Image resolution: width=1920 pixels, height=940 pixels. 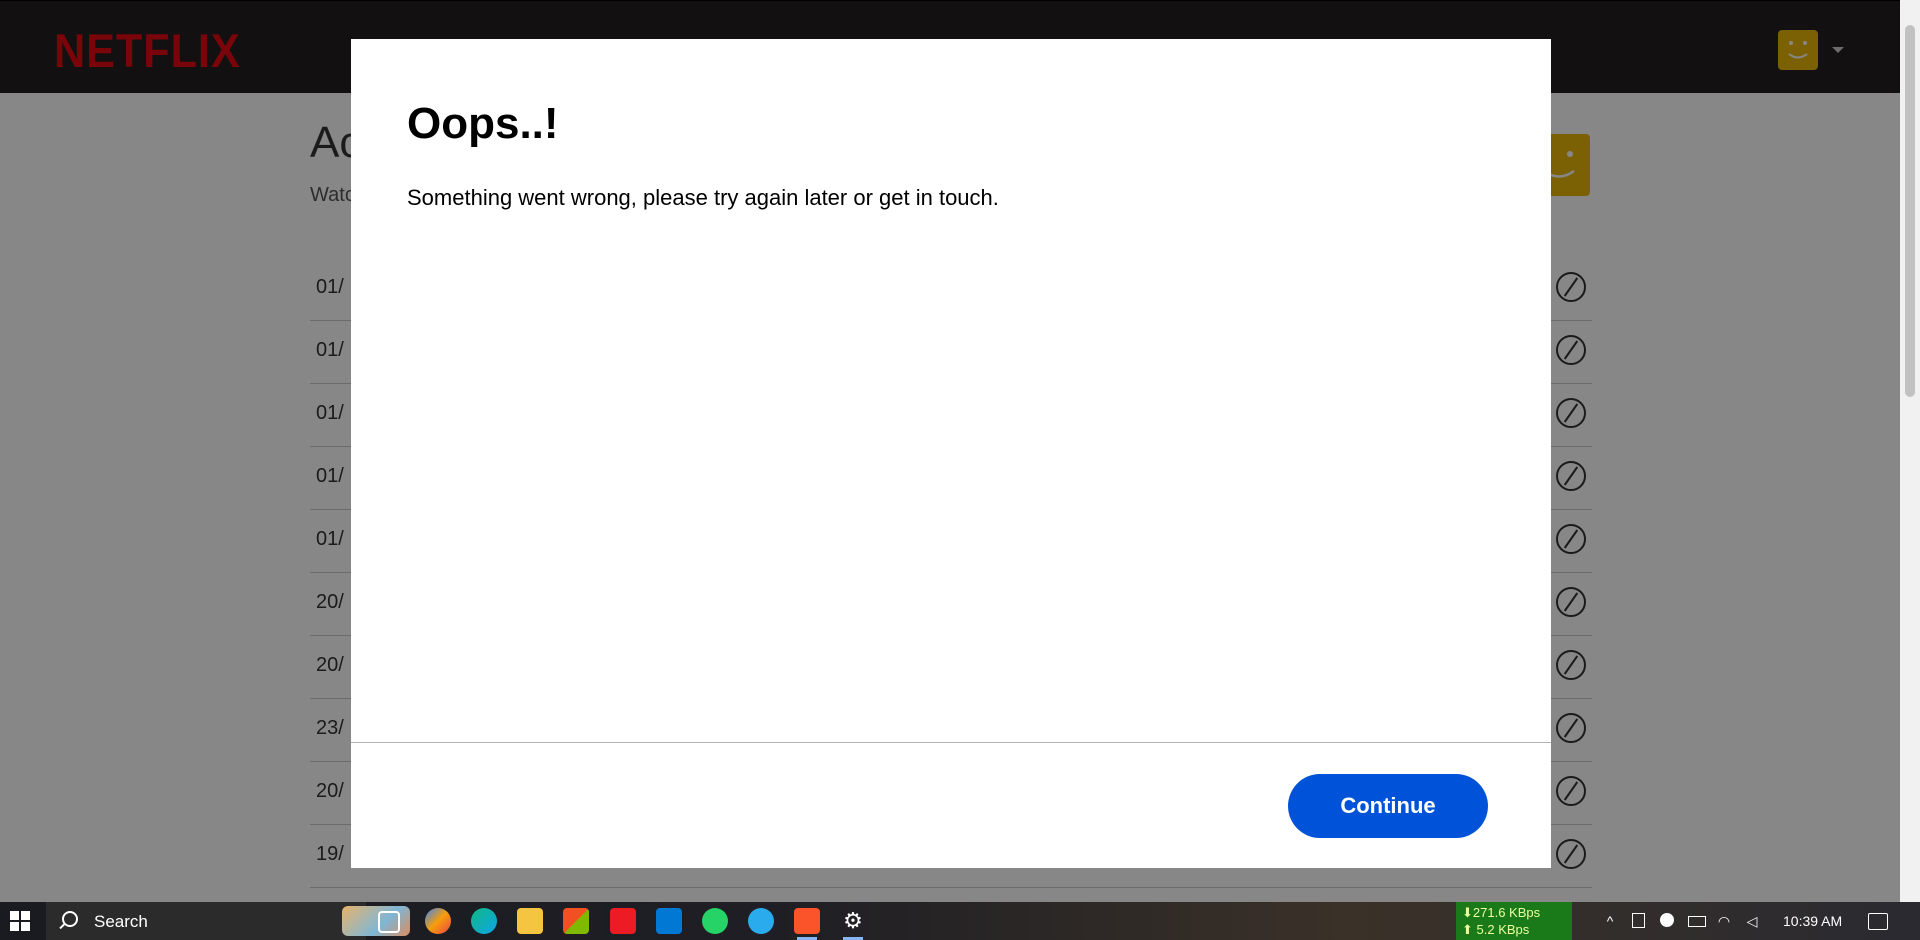 What do you see at coordinates (807, 921) in the screenshot?
I see `brave-browser-icon` at bounding box center [807, 921].